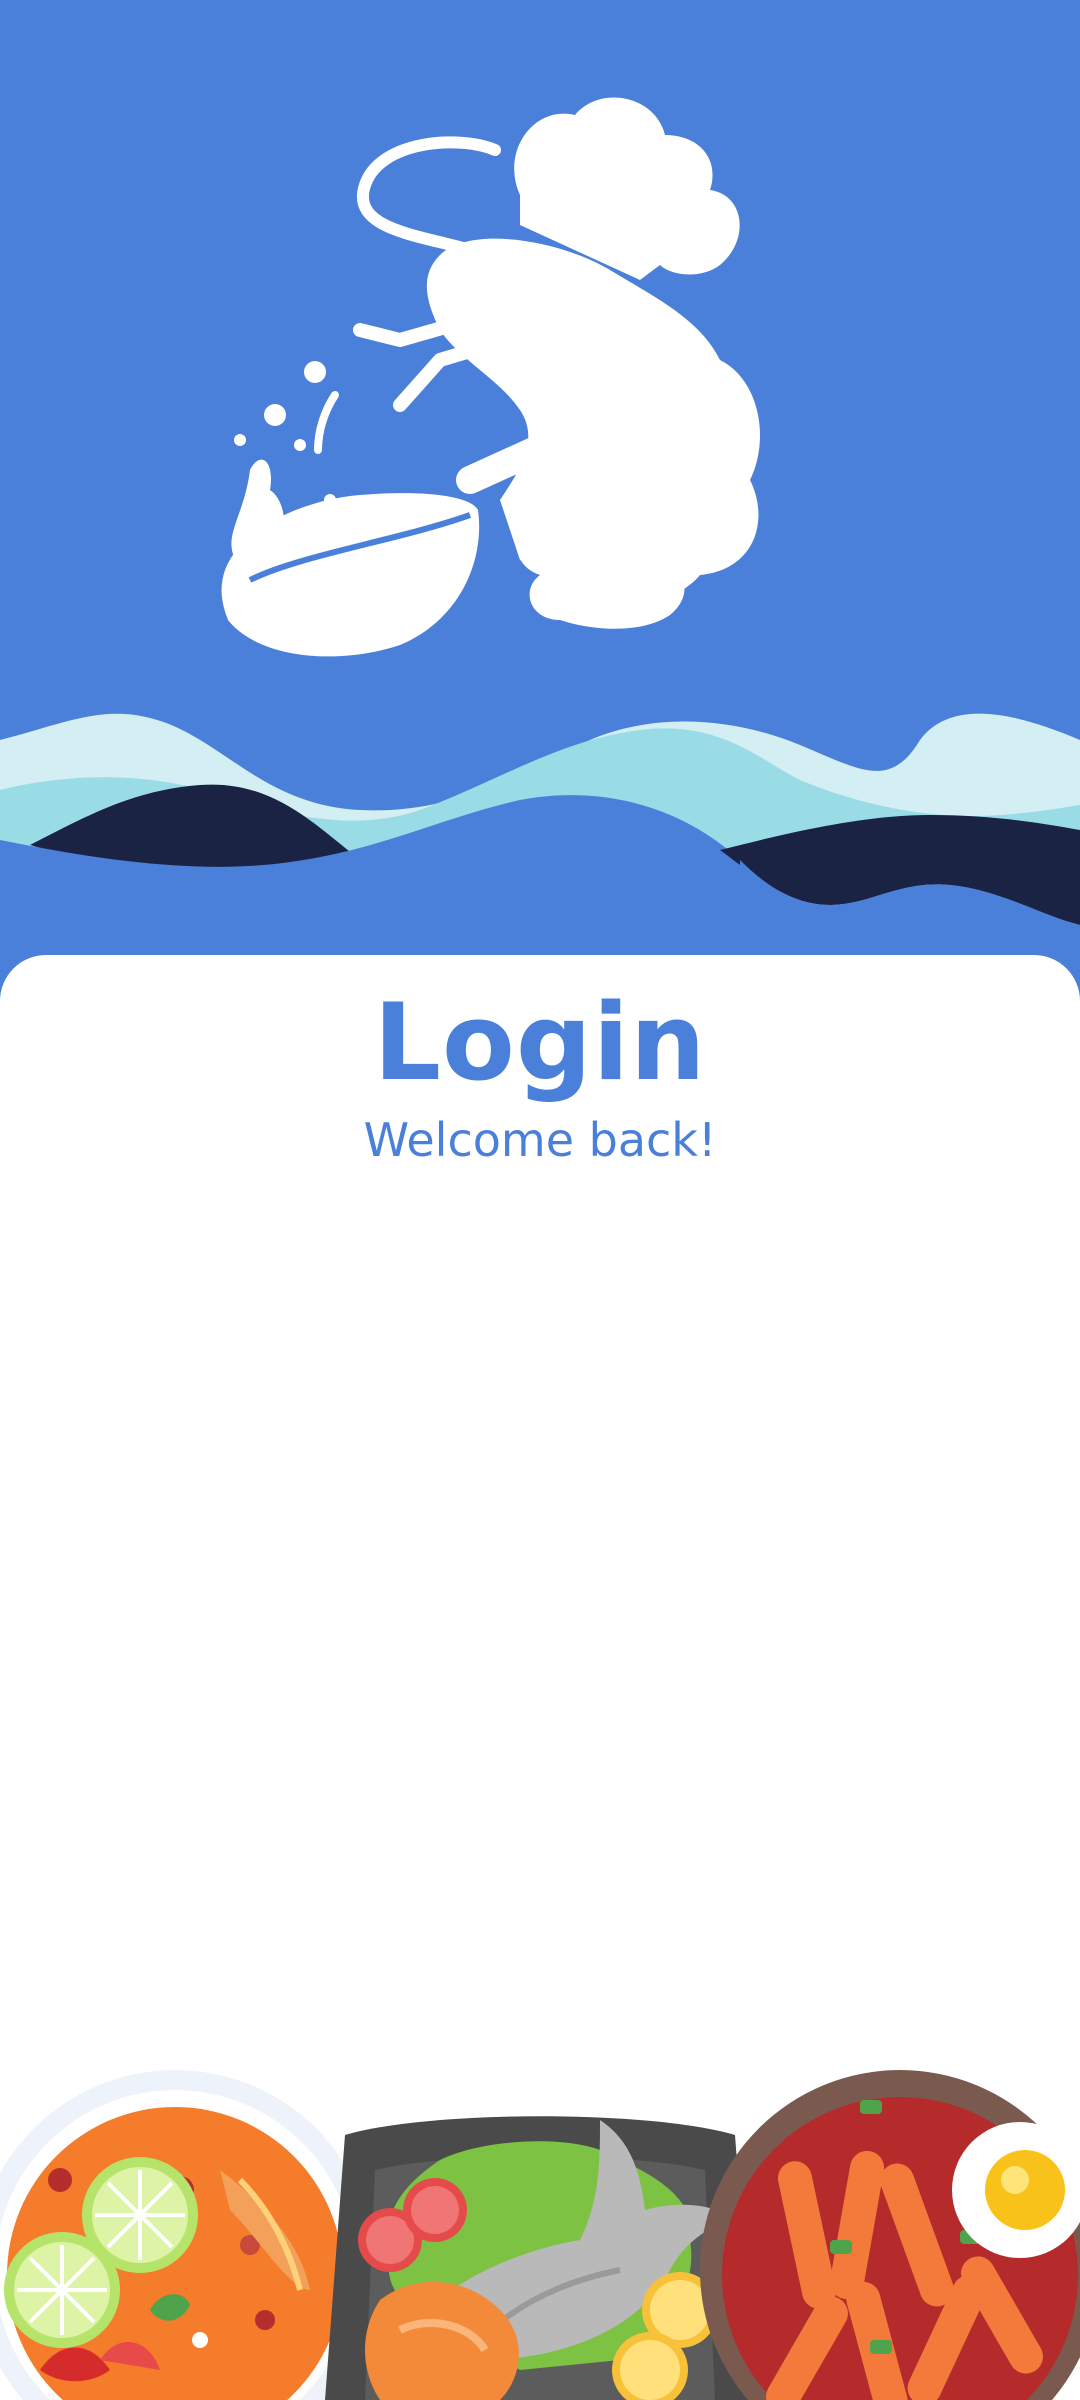 The height and width of the screenshot is (2400, 1080). I want to click on grilled-fish-plate-icon, so click(540, 2258).